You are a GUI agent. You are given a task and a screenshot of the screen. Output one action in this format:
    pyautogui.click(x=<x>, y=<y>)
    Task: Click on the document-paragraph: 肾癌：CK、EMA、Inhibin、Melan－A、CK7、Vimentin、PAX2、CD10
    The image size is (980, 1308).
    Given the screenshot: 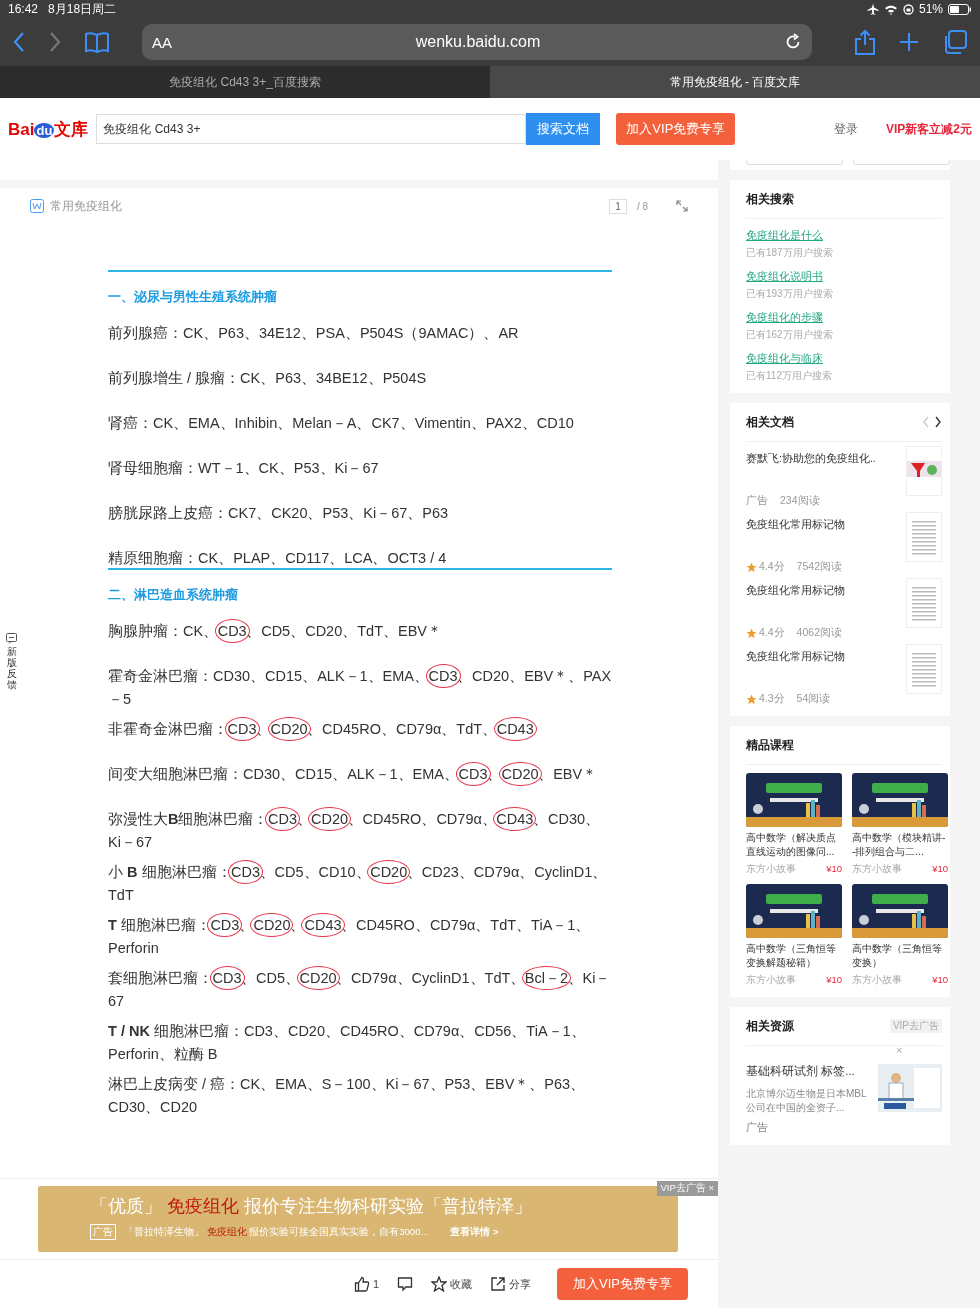 What is the action you would take?
    pyautogui.click(x=341, y=423)
    